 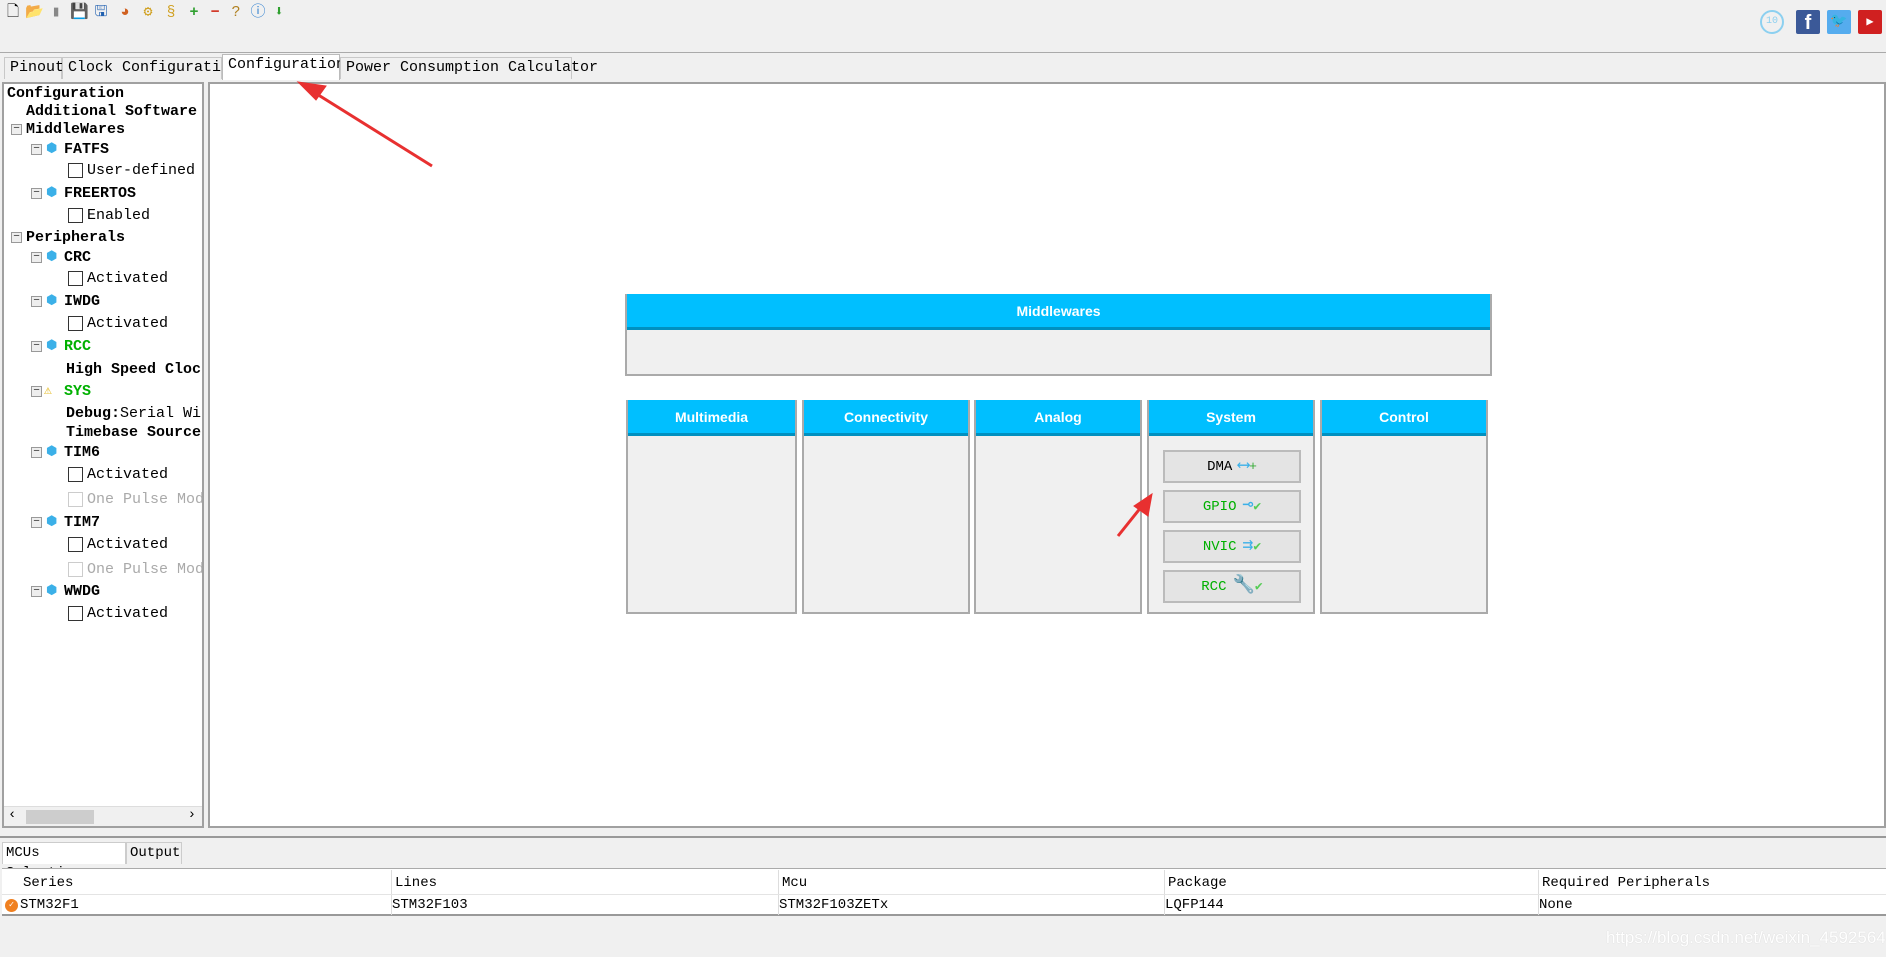 I want to click on plus-icon: +, so click(x=1253, y=466).